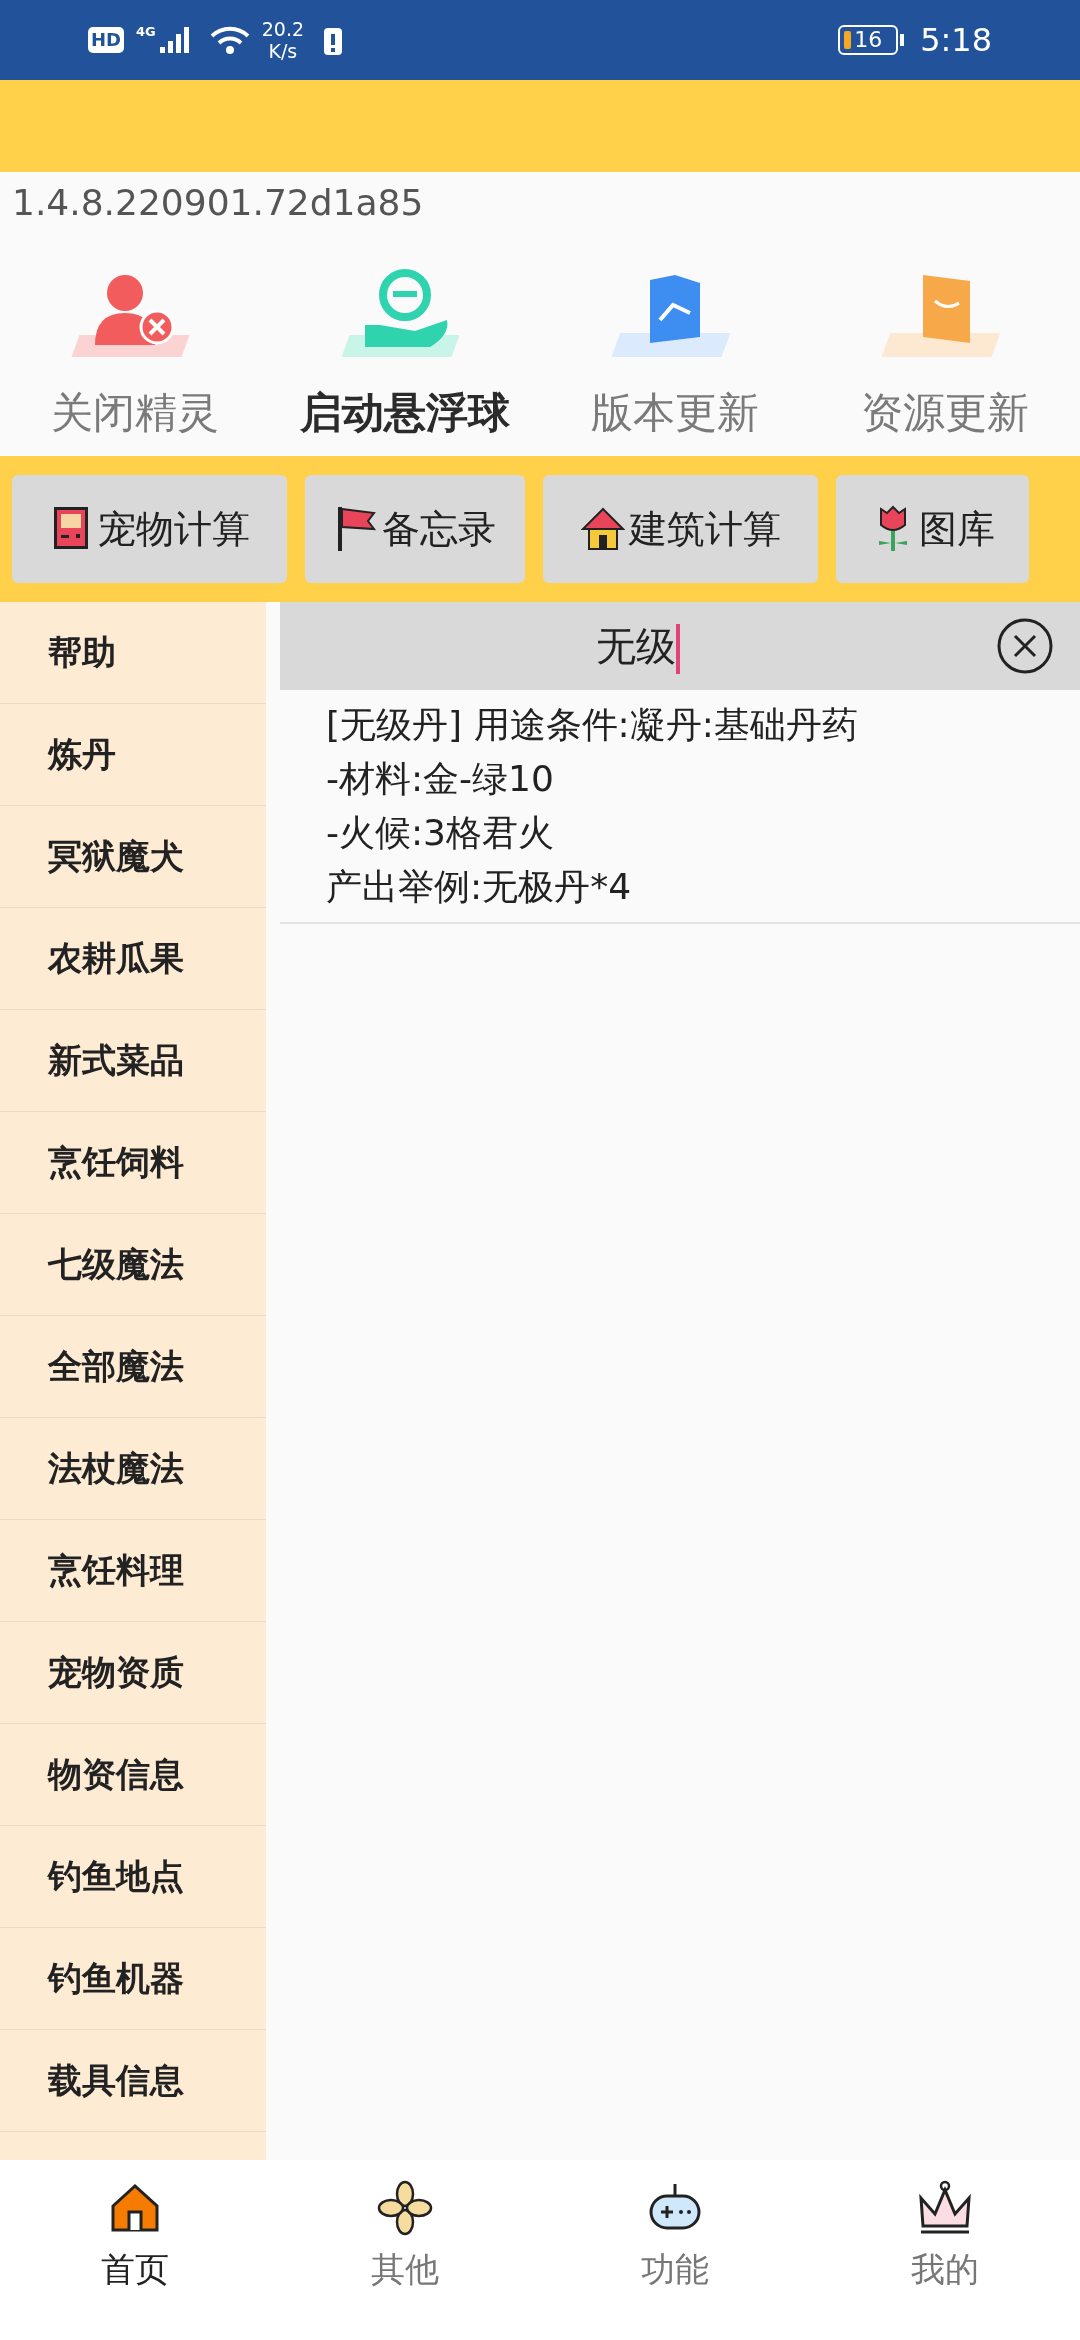 The image size is (1080, 2340). I want to click on sidebar-item: 法杖魔法, so click(133, 1469).